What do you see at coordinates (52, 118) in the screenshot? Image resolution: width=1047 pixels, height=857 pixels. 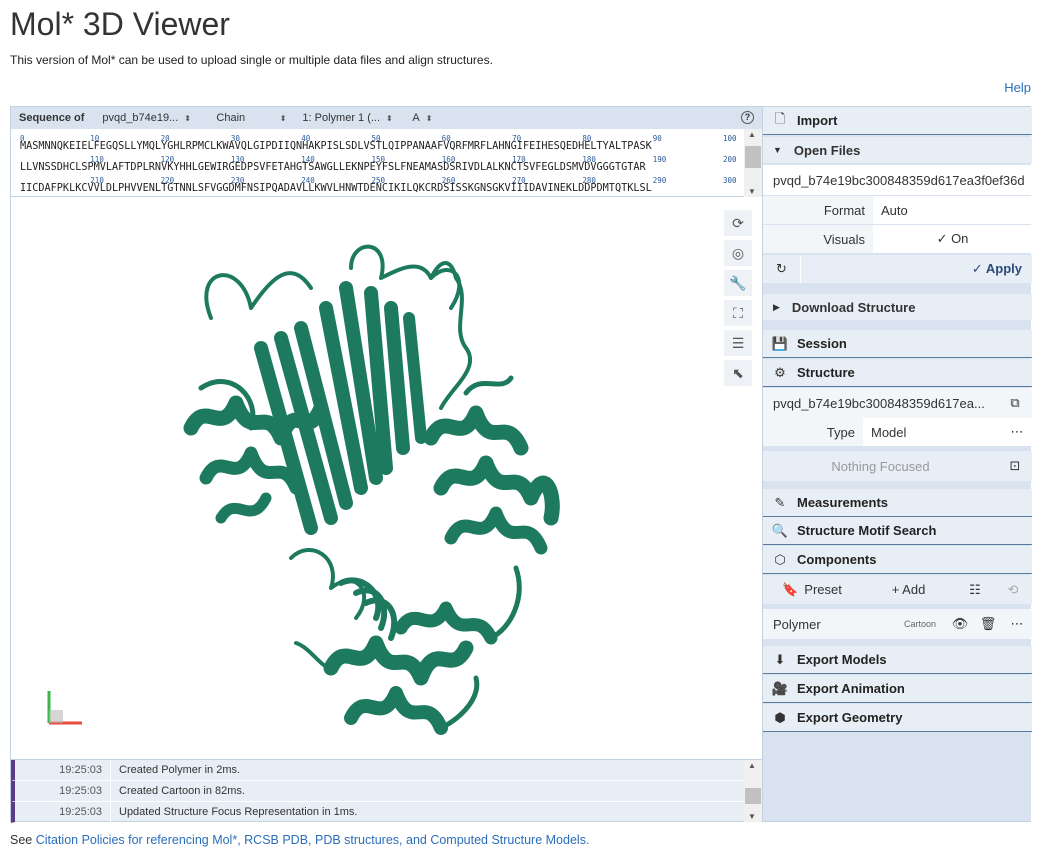 I see `sequence-of-label: Sequence of` at bounding box center [52, 118].